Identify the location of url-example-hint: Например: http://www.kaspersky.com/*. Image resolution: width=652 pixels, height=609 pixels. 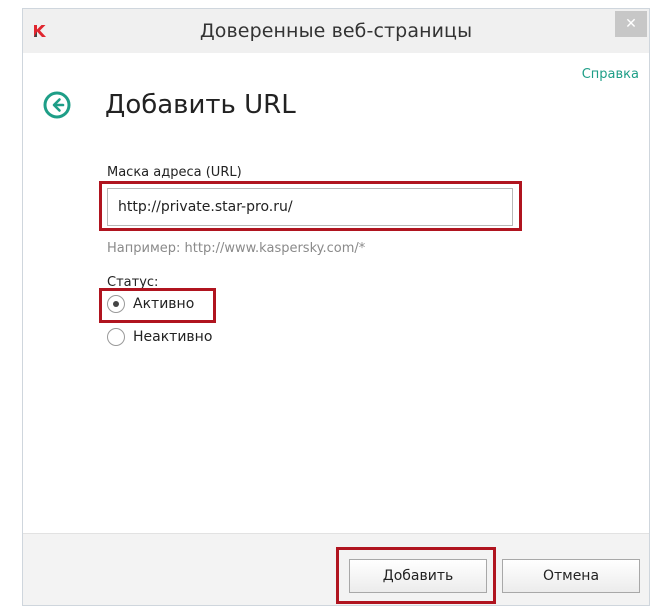
(236, 248).